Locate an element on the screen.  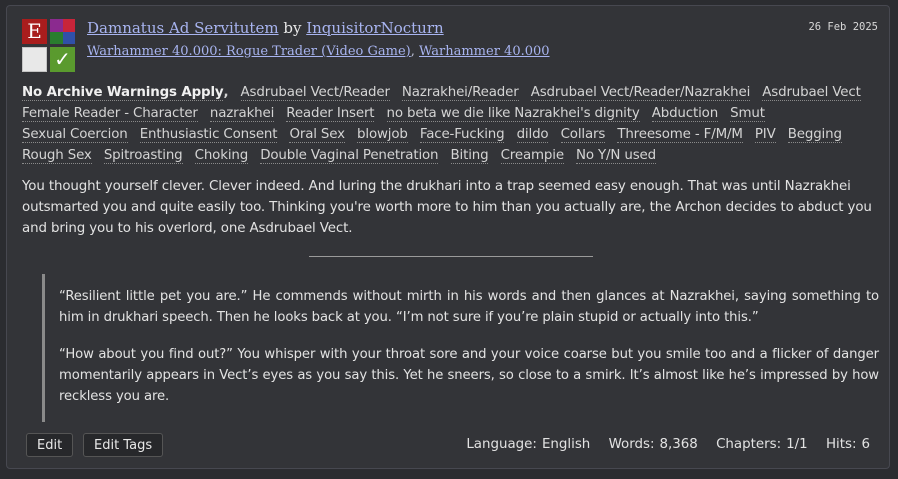
tag-link: nazrakhei is located at coordinates (241, 114).